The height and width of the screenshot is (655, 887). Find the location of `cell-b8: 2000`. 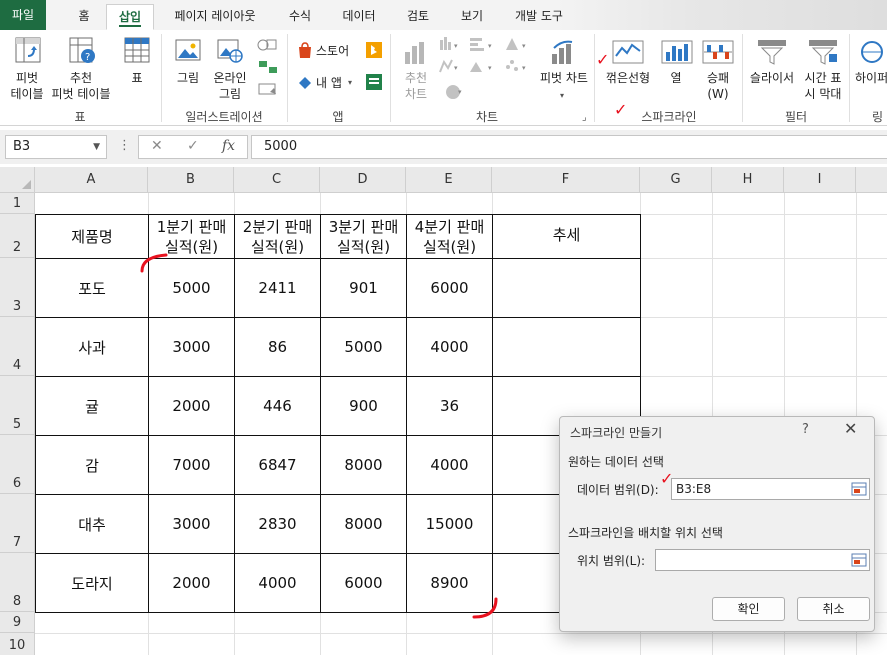

cell-b8: 2000 is located at coordinates (191, 583).